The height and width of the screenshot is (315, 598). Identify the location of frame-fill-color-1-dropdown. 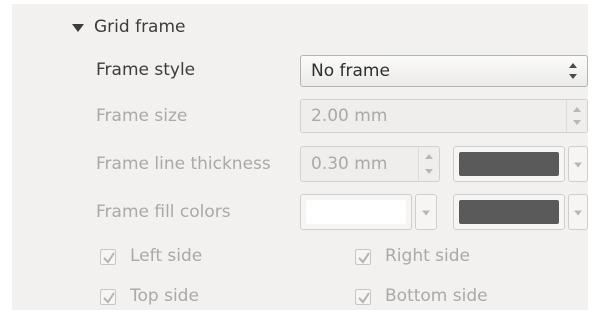
(426, 212).